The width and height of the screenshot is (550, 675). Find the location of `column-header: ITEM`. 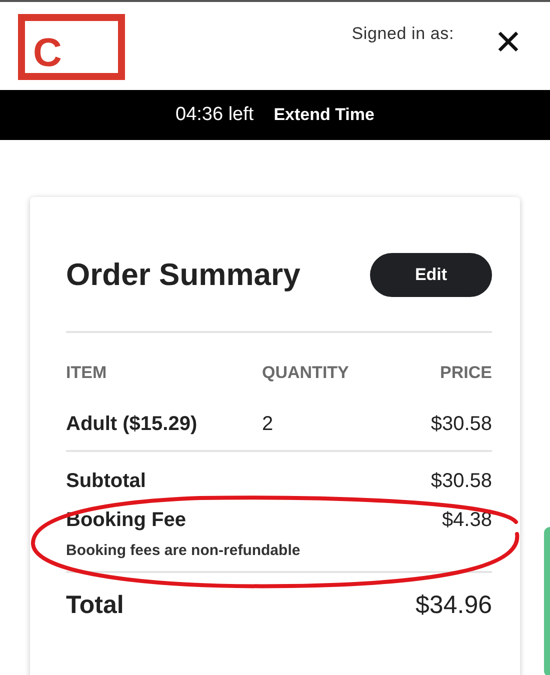

column-header: ITEM is located at coordinates (87, 373).